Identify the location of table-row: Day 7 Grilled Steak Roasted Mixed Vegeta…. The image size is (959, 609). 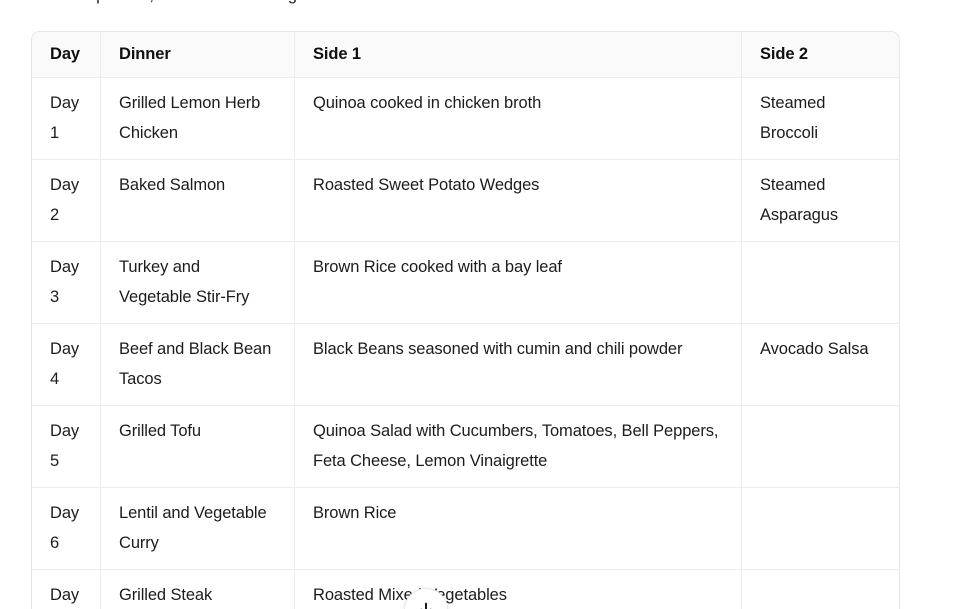
(465, 589).